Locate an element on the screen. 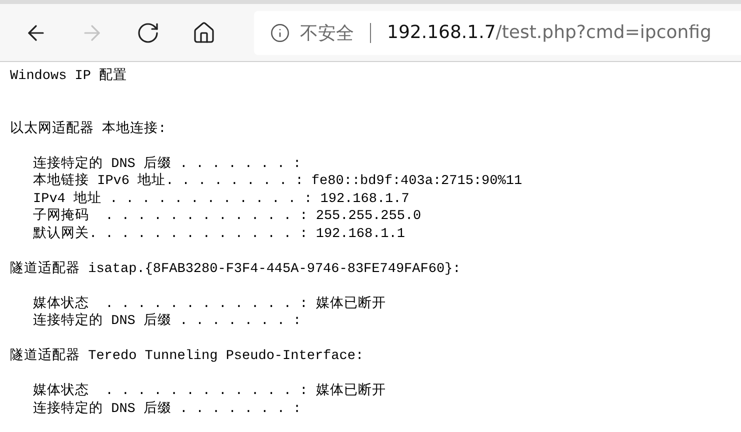  output-line: 默认网关. . . . . . . . . . . . . : 192.168.1.1 is located at coordinates (219, 234).